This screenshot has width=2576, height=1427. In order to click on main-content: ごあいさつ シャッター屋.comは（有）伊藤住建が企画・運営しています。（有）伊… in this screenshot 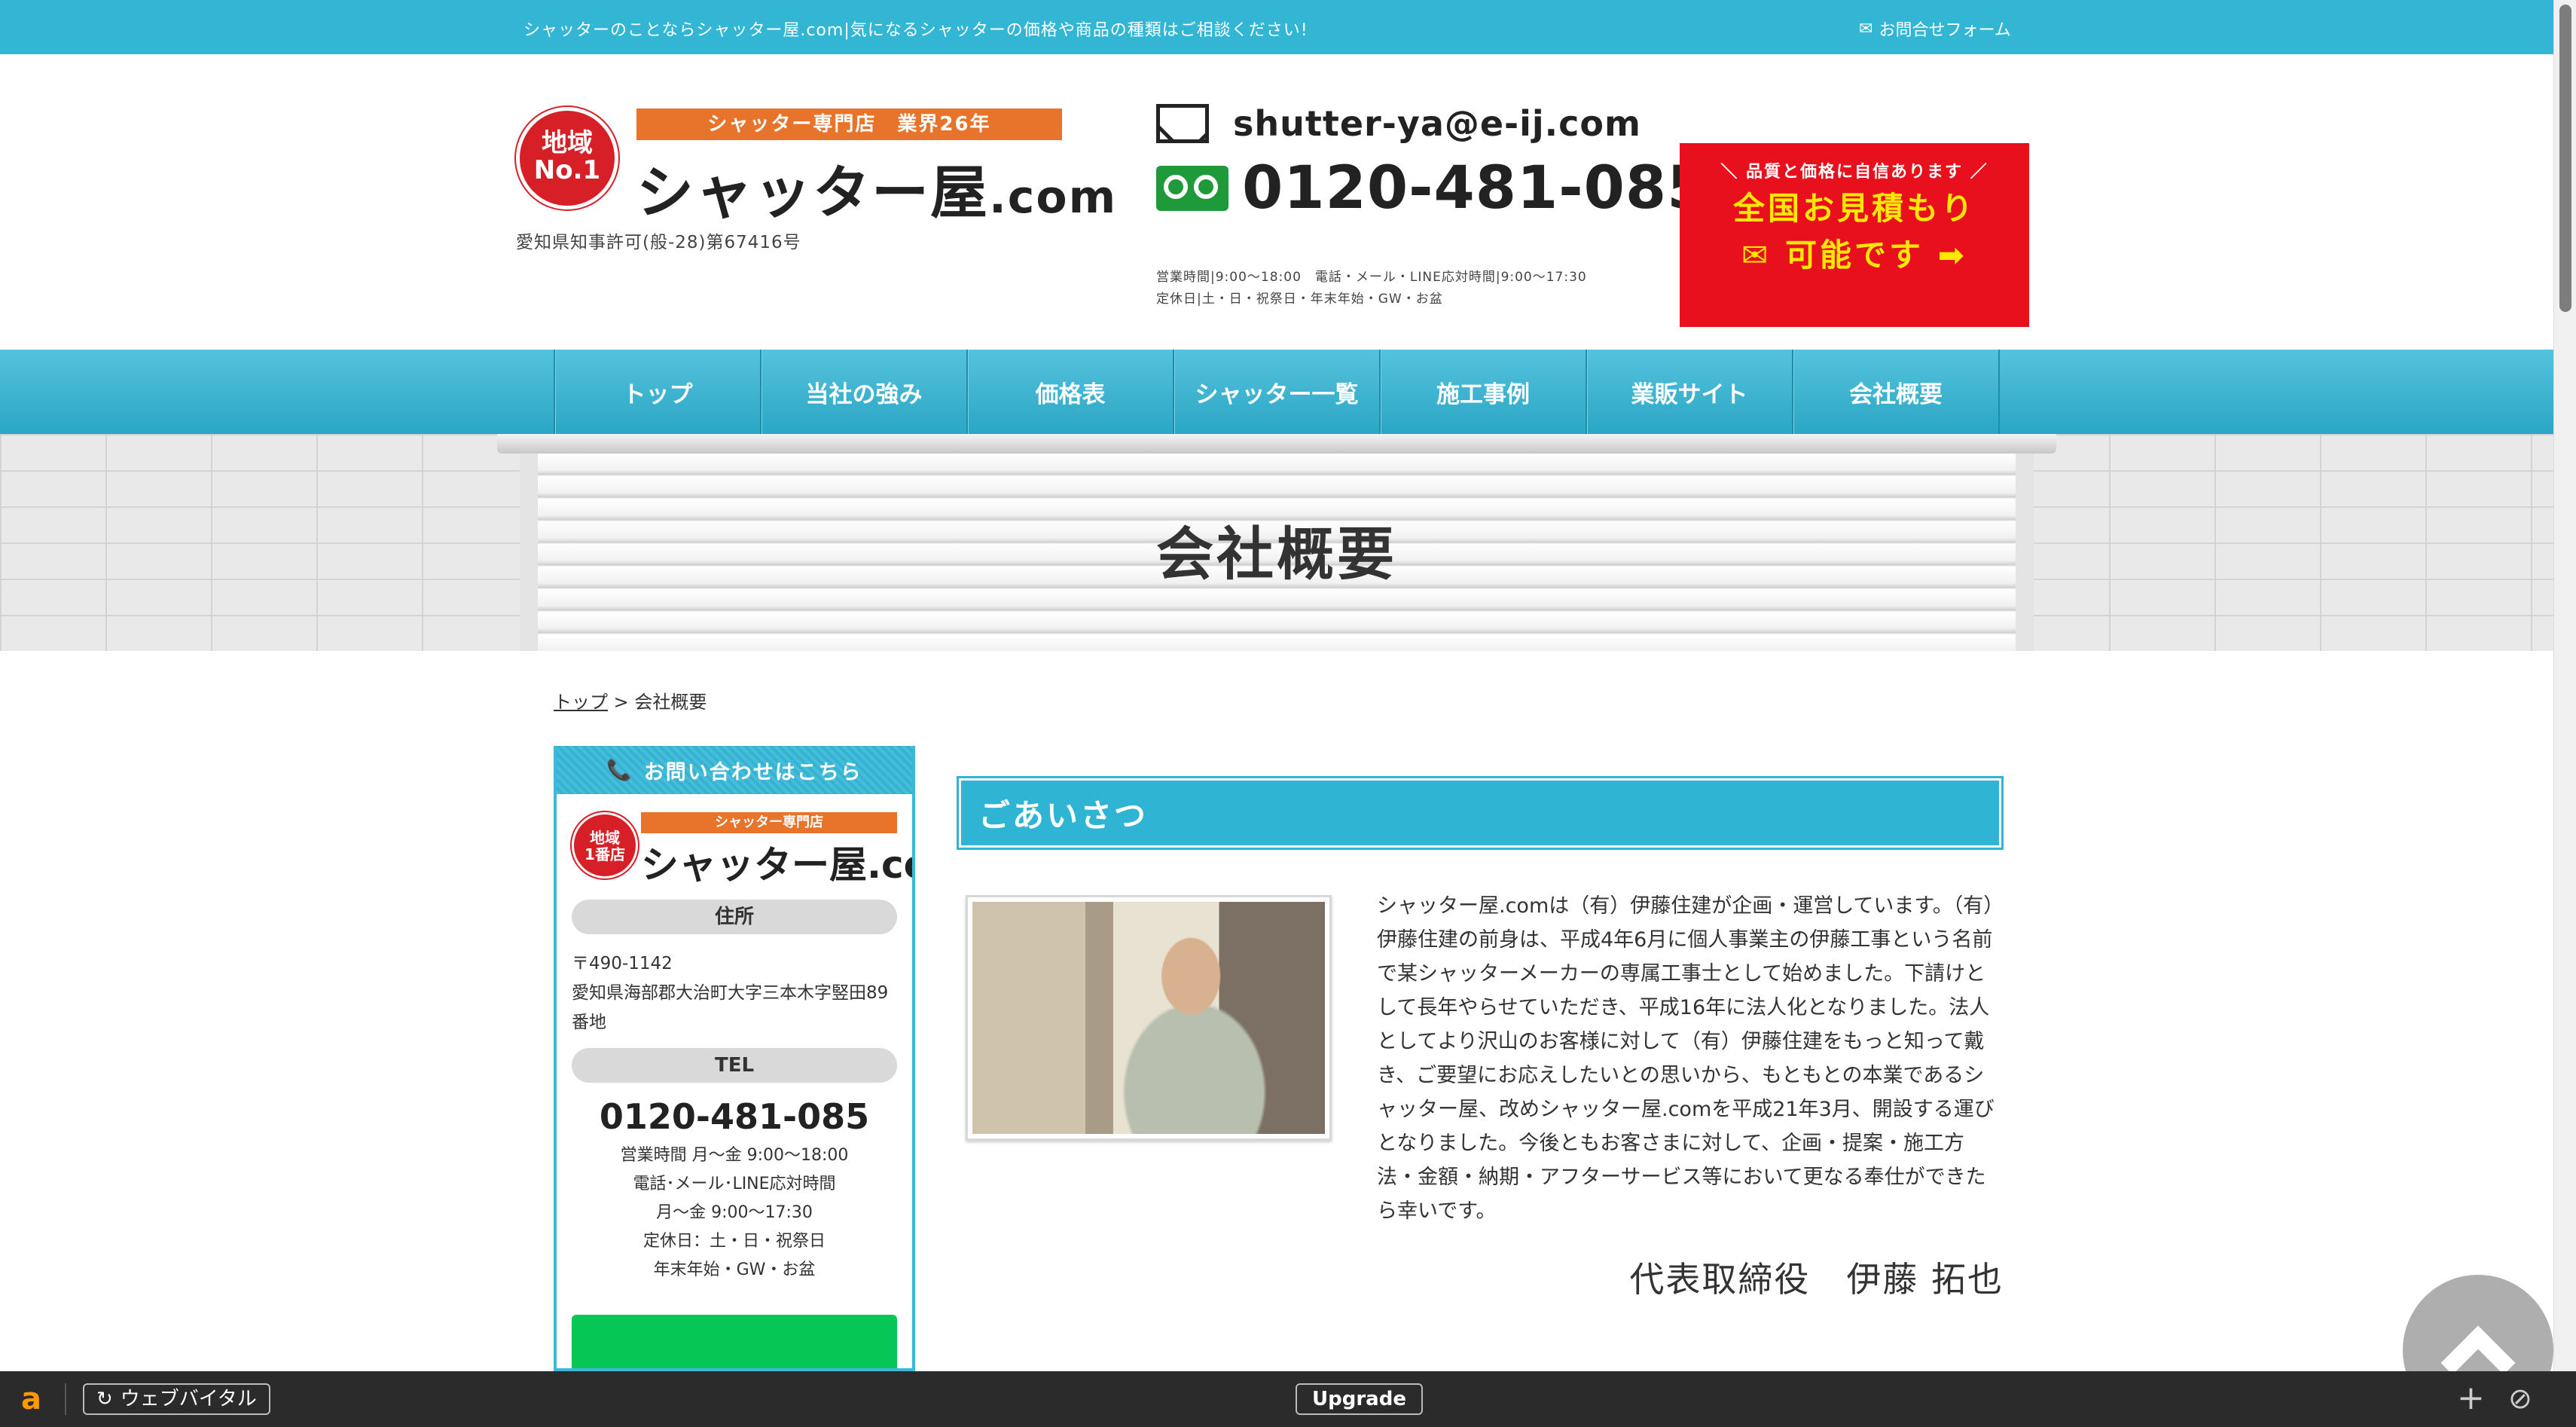, I will do `click(1481, 1038)`.